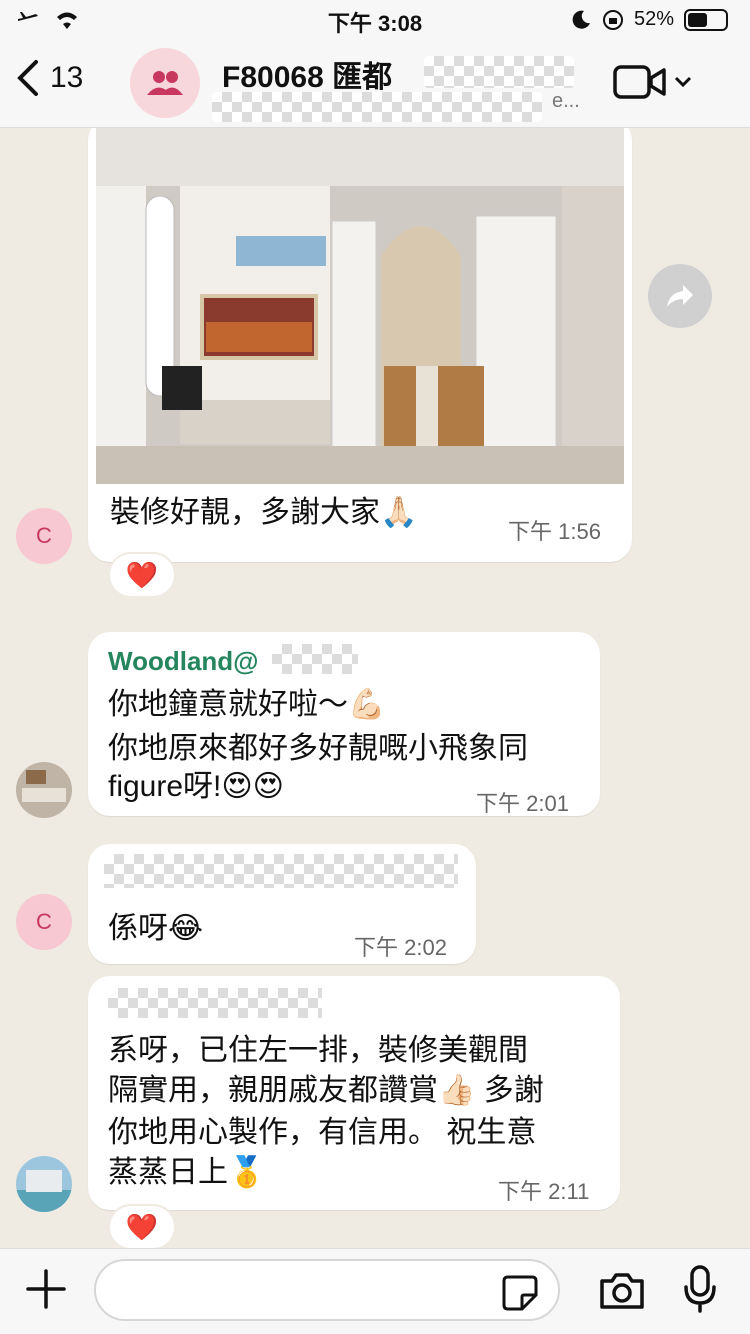  Describe the element at coordinates (264, 512) in the screenshot. I see `message-text: 裝修好靚，多謝大家🙏🏻` at that location.